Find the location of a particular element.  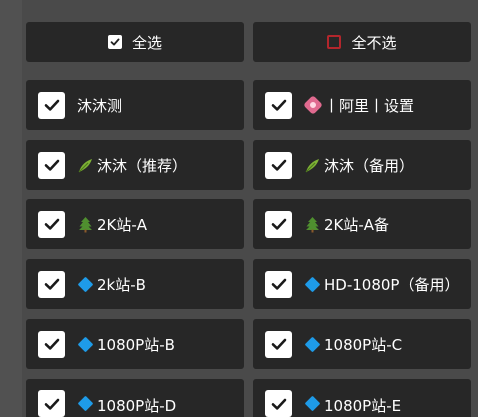

source-item-label: 2k站-B is located at coordinates (121, 284).